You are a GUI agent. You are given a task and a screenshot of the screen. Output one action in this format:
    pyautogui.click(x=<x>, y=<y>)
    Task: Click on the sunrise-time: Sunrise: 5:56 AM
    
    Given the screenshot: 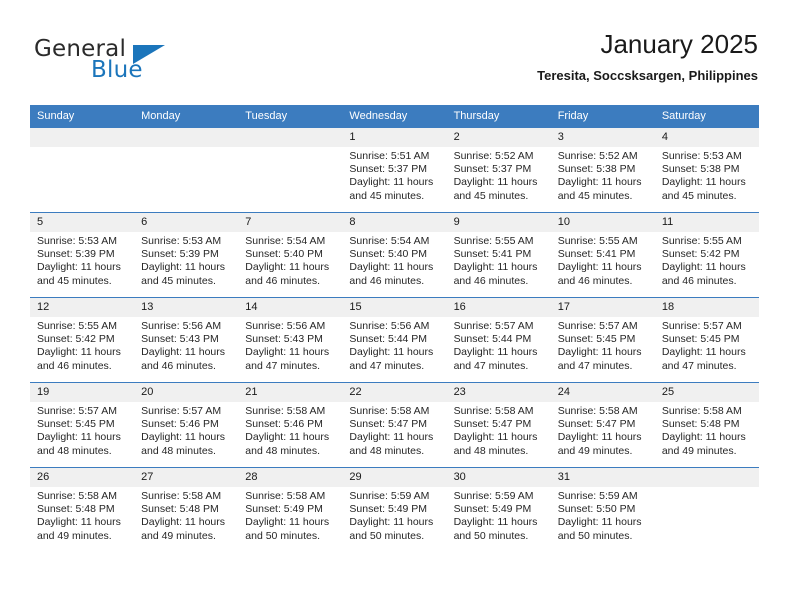 What is the action you would take?
    pyautogui.click(x=181, y=326)
    